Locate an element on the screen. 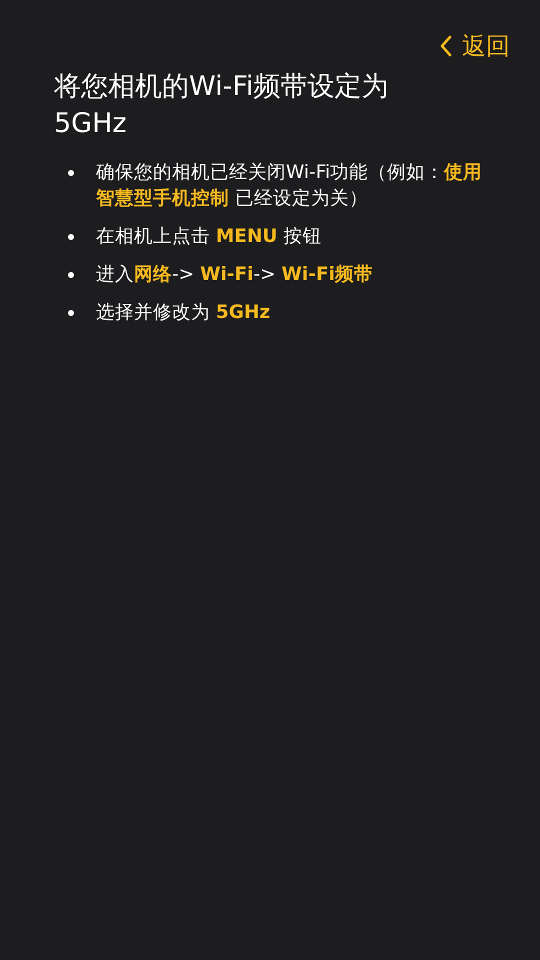  step-text: 选择并修改为 5GHz is located at coordinates (184, 313).